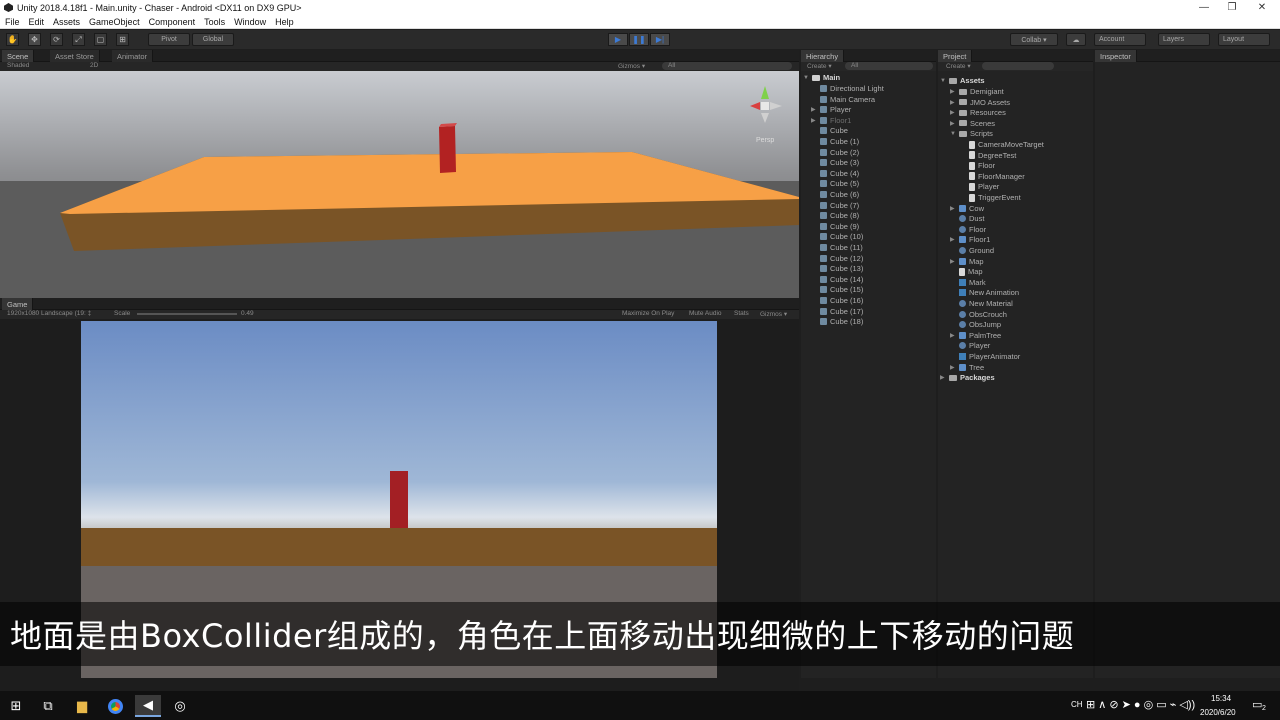 The image size is (1280, 720). I want to click on tab-asset-store: Asset Store, so click(75, 56).